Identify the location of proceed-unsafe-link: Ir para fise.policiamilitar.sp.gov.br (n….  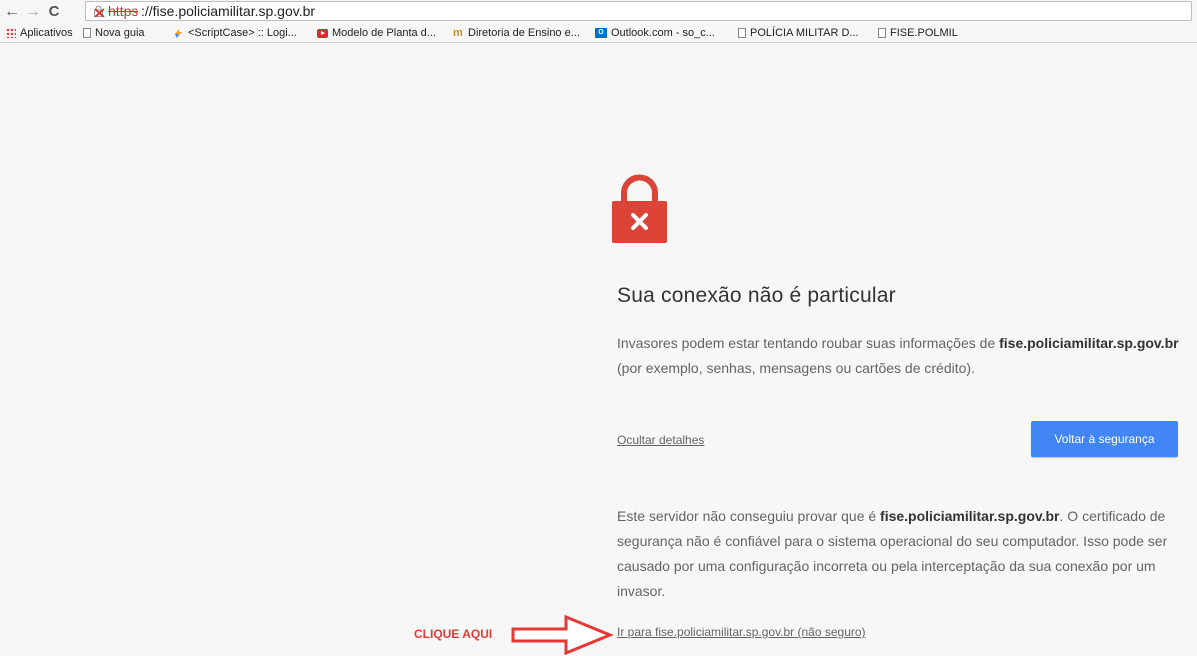
(741, 632).